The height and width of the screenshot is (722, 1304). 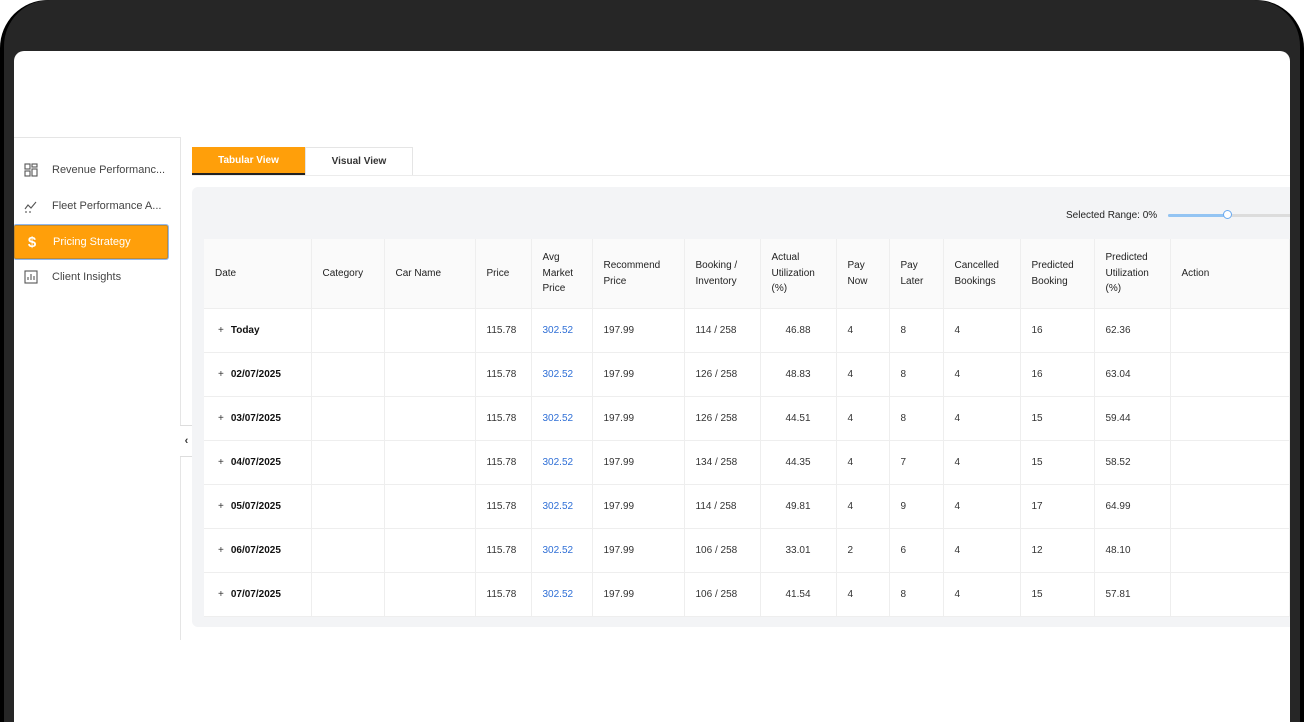 What do you see at coordinates (722, 506) in the screenshot?
I see `cell-booking-inventory: 114 / 258` at bounding box center [722, 506].